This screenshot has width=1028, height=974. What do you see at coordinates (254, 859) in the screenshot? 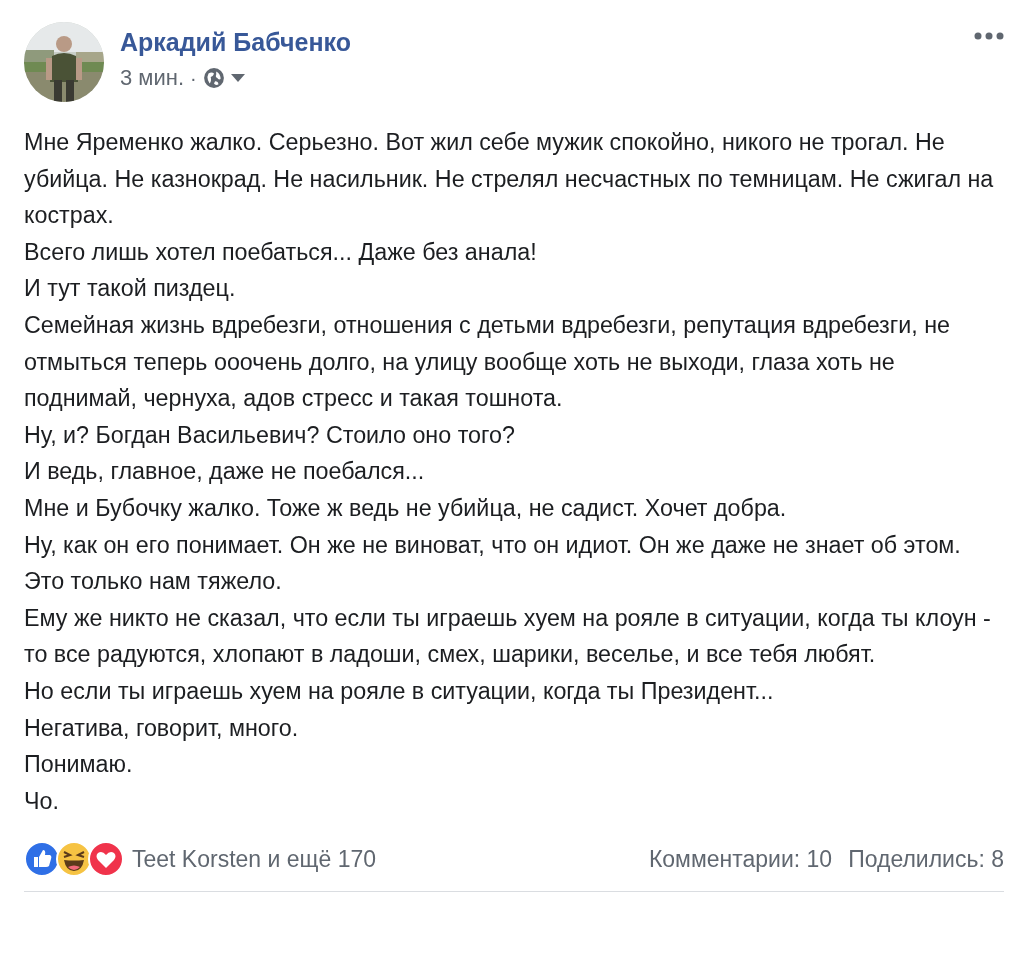
I see `reactions-summary: Teet Korsten и ещё 170` at bounding box center [254, 859].